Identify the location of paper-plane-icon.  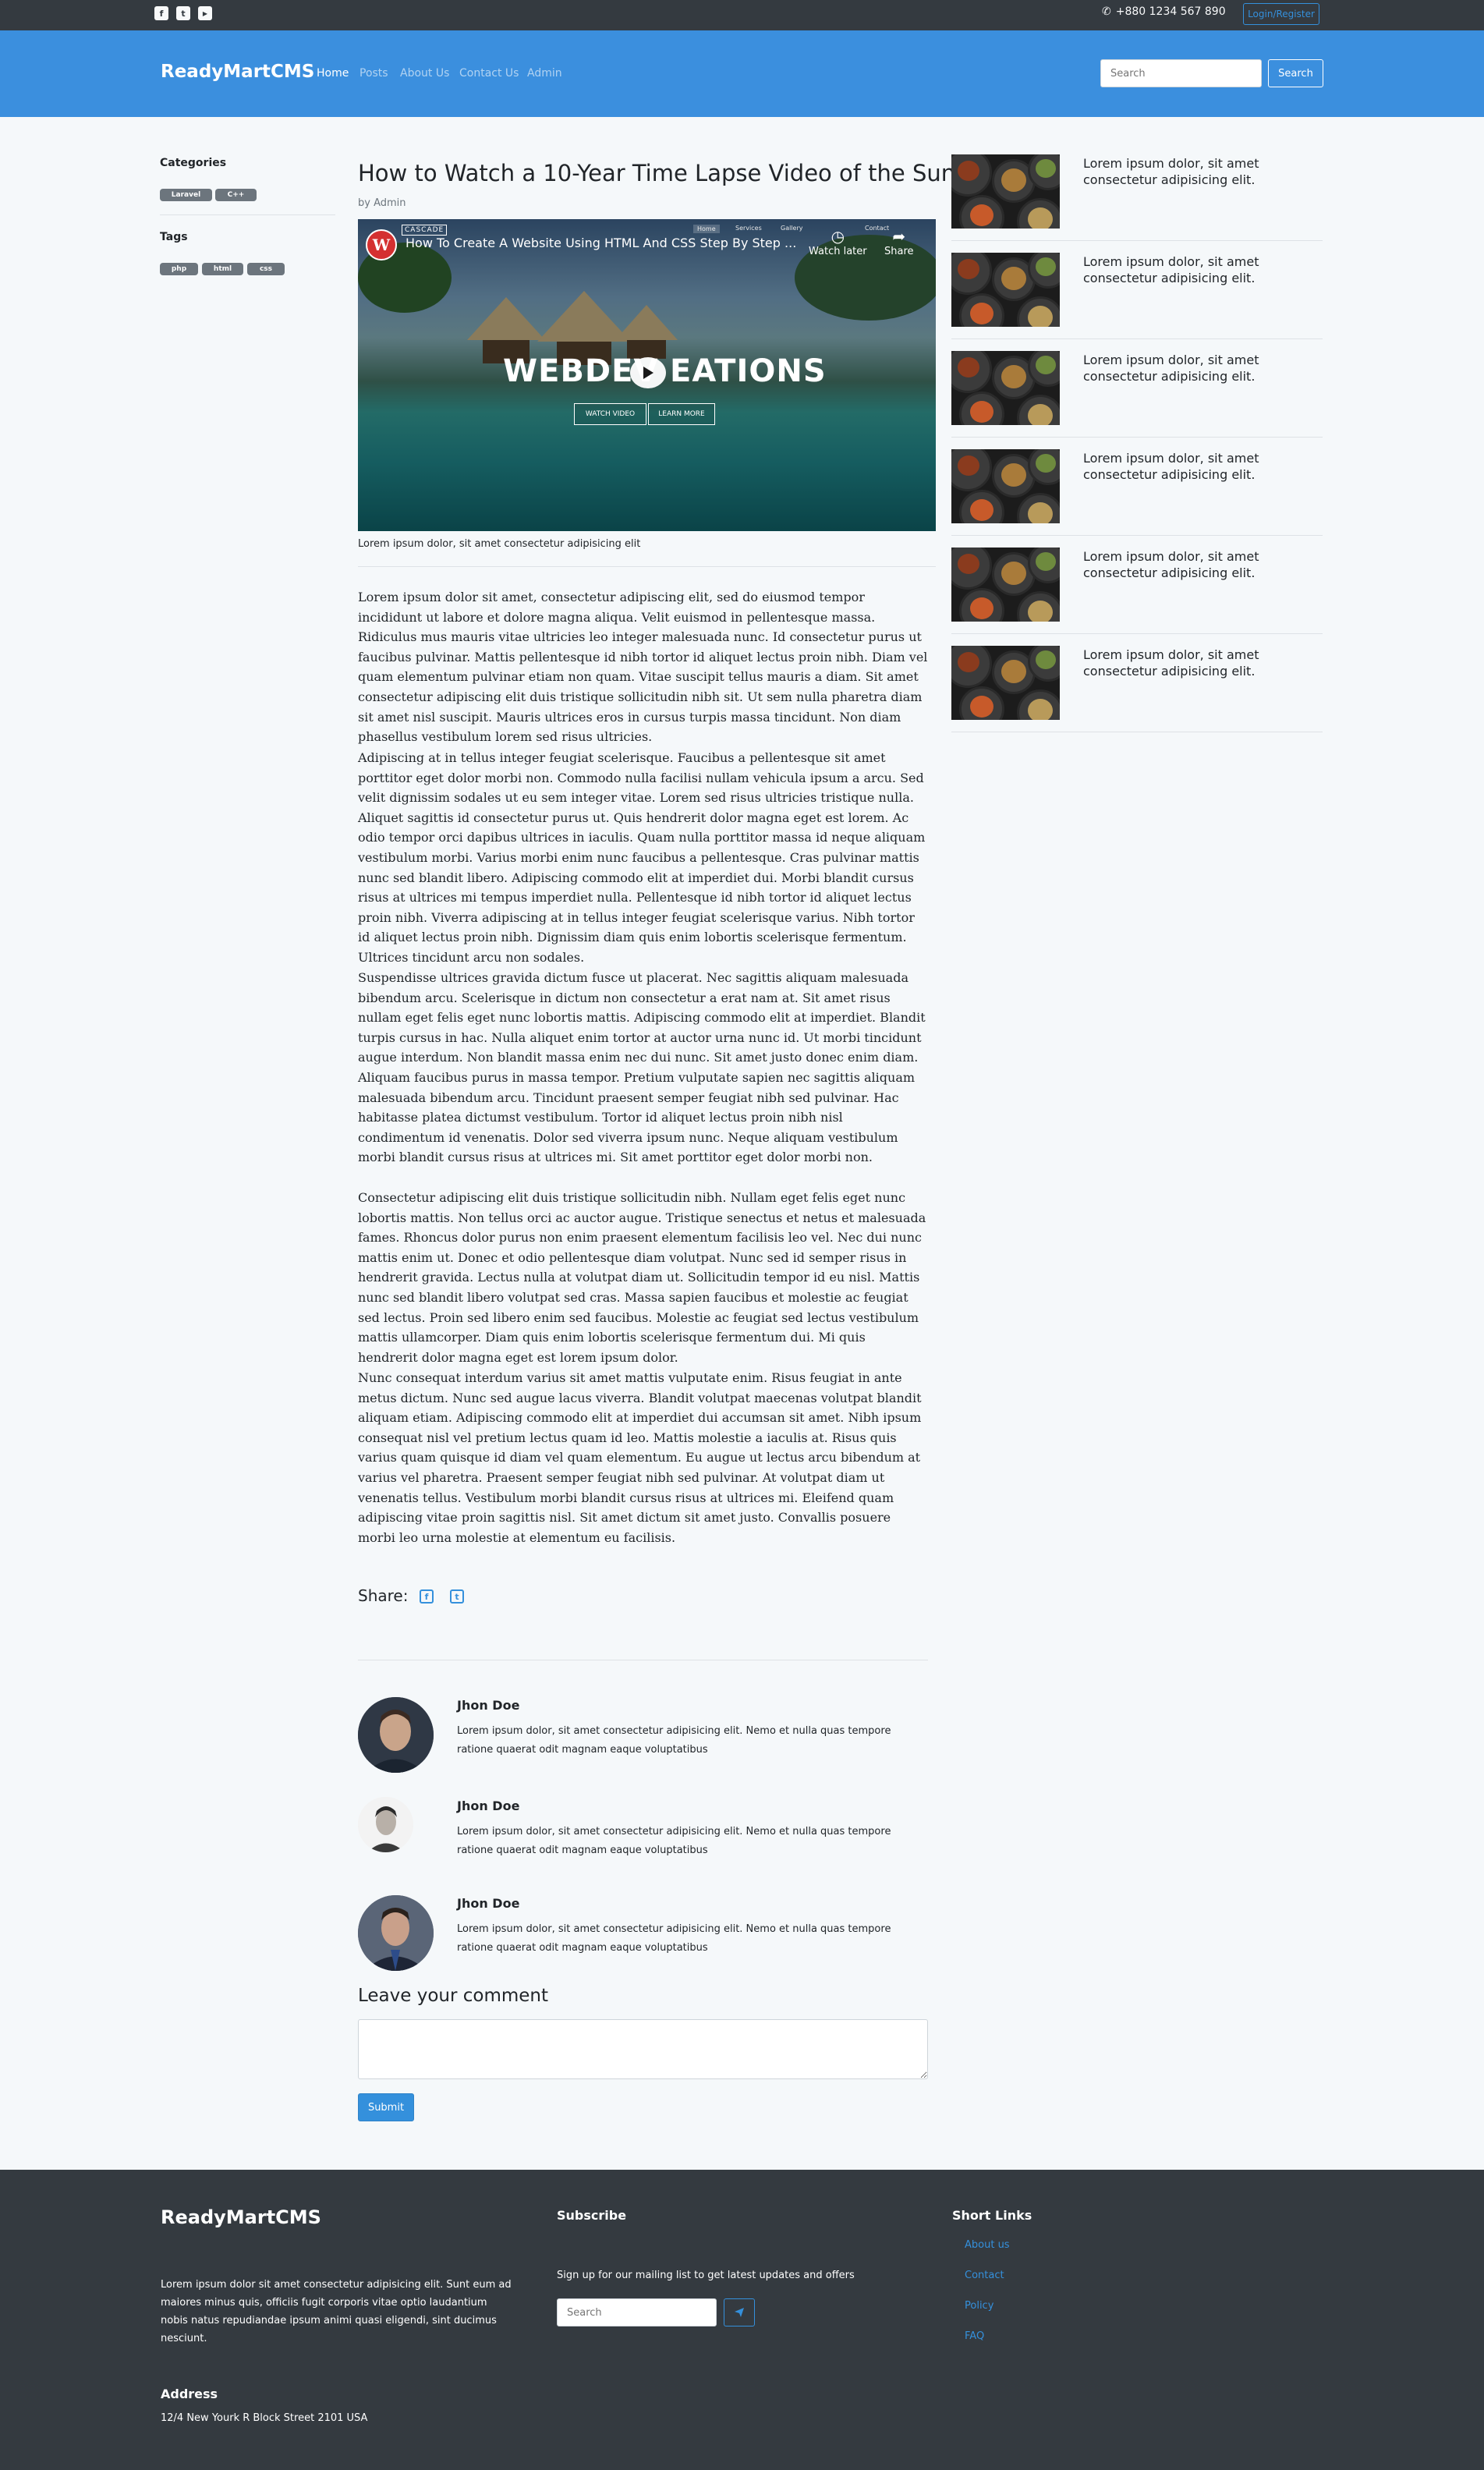
(739, 2312).